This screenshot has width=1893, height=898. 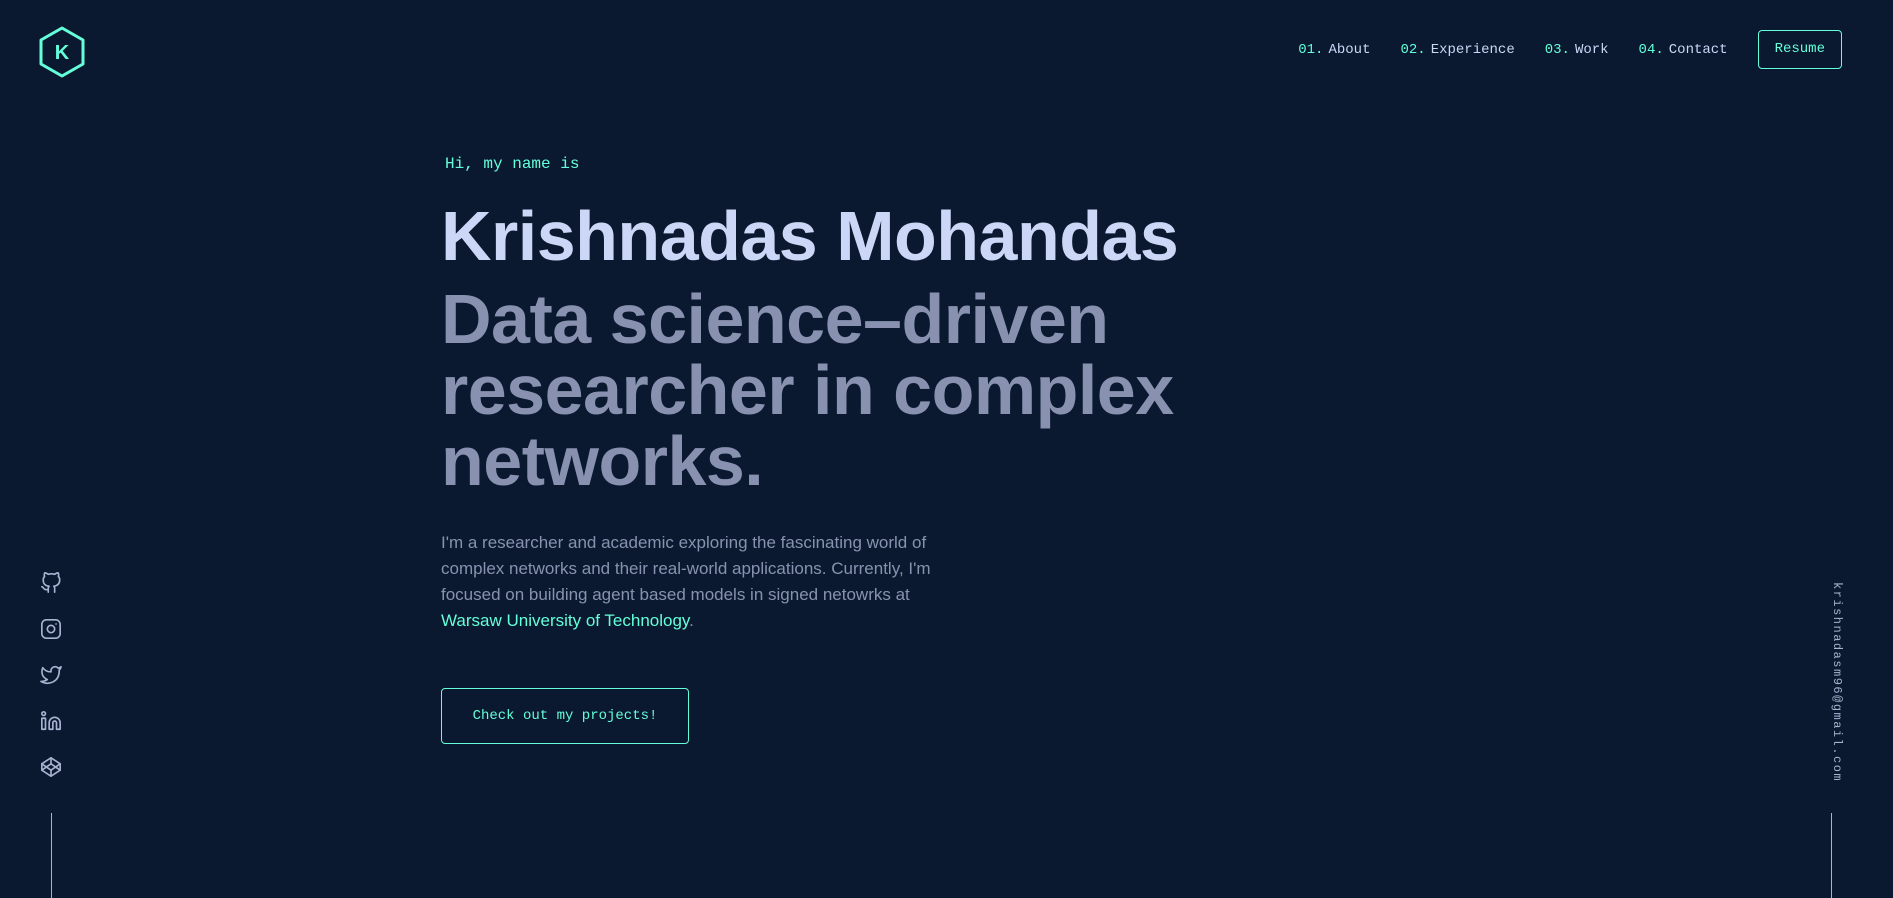 I want to click on nav-label: Experience, so click(x=1472, y=49).